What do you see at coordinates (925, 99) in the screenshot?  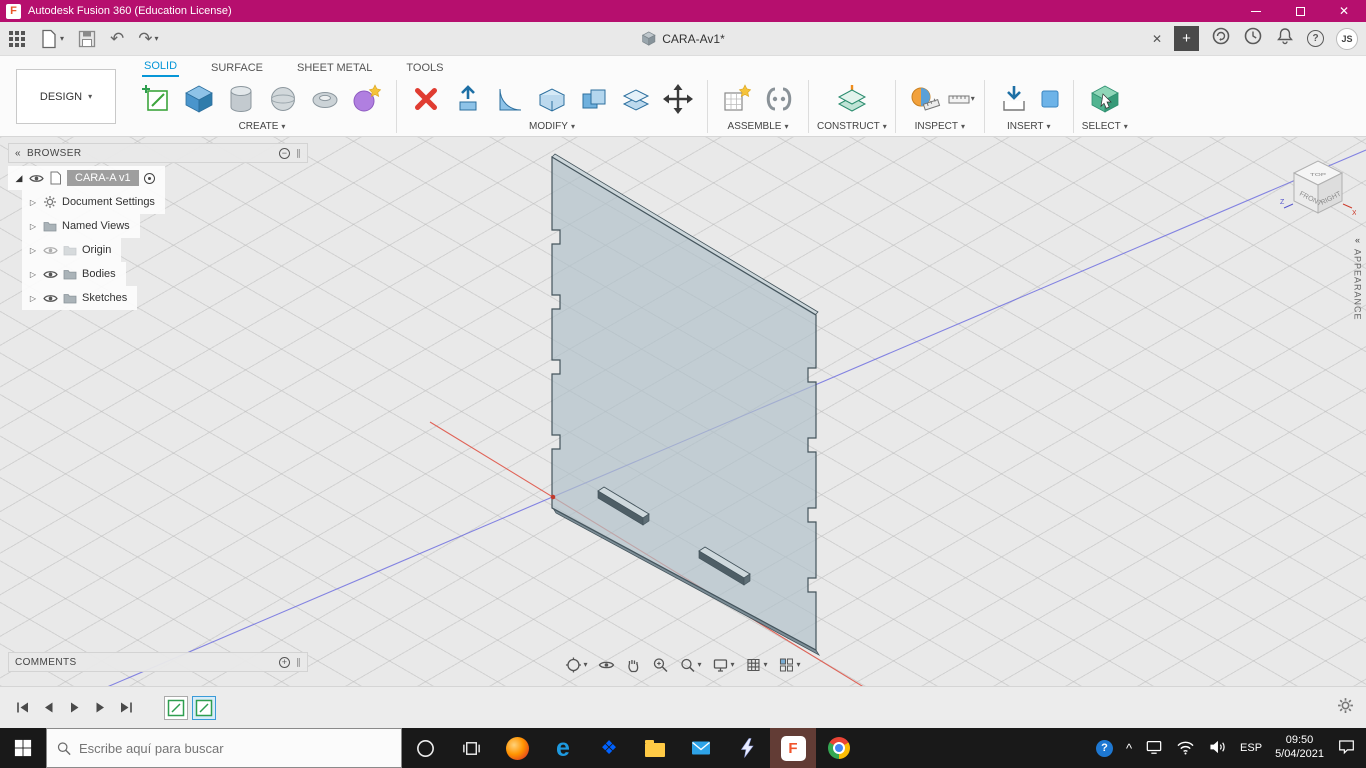 I see `measure-button` at bounding box center [925, 99].